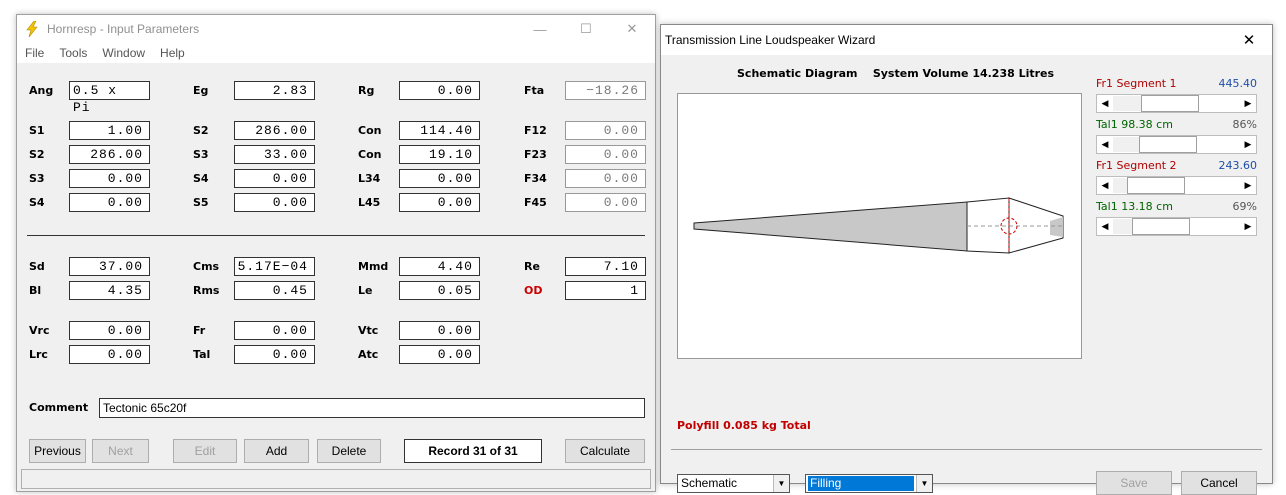 The width and height of the screenshot is (1286, 495). What do you see at coordinates (276, 451) in the screenshot?
I see `add-button: Add` at bounding box center [276, 451].